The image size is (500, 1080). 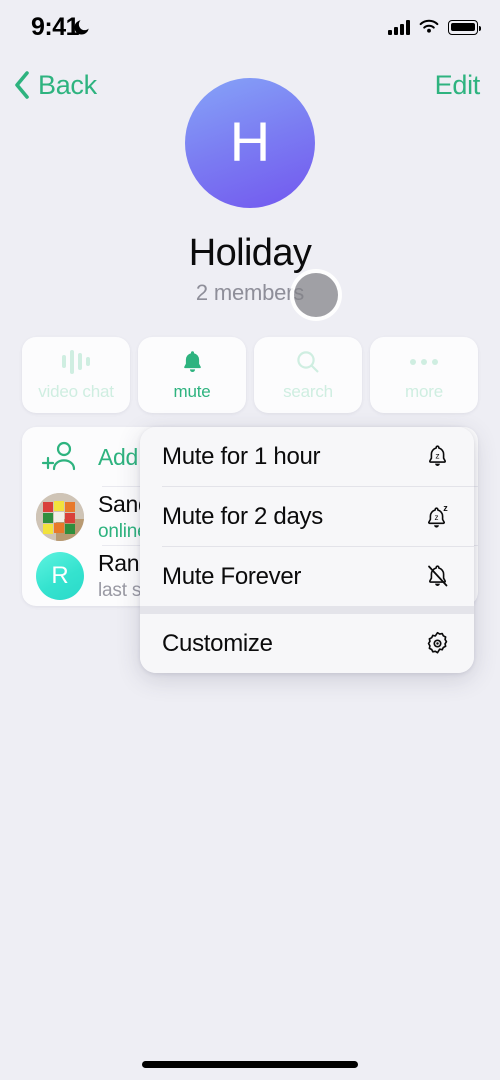 I want to click on menu-item-mute-2-days: Mute for 2 days z z, so click(x=307, y=516).